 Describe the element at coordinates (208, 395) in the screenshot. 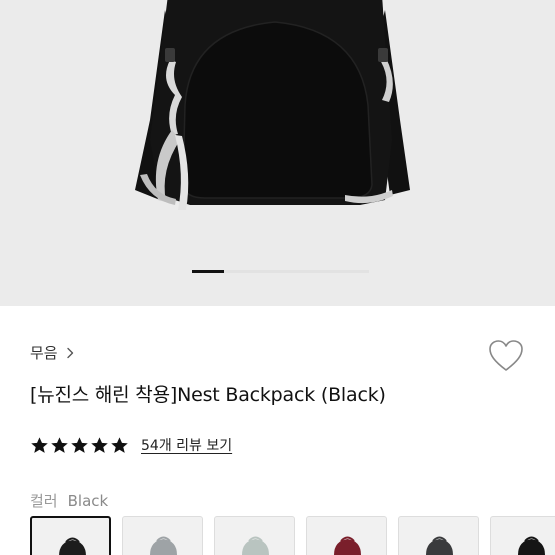

I see `product-title: [뉴진스 해린 착용]Nest Backpack (Black)` at that location.